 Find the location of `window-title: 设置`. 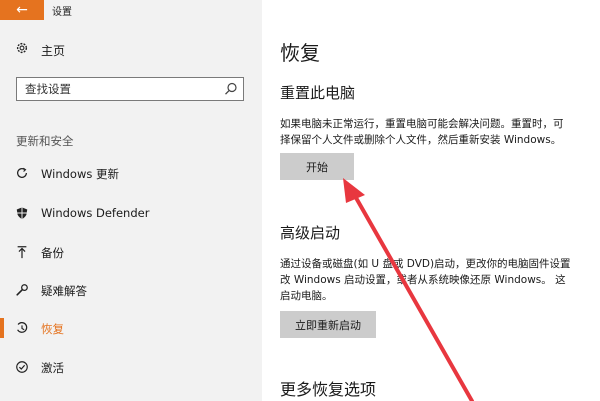

window-title: 设置 is located at coordinates (62, 12).